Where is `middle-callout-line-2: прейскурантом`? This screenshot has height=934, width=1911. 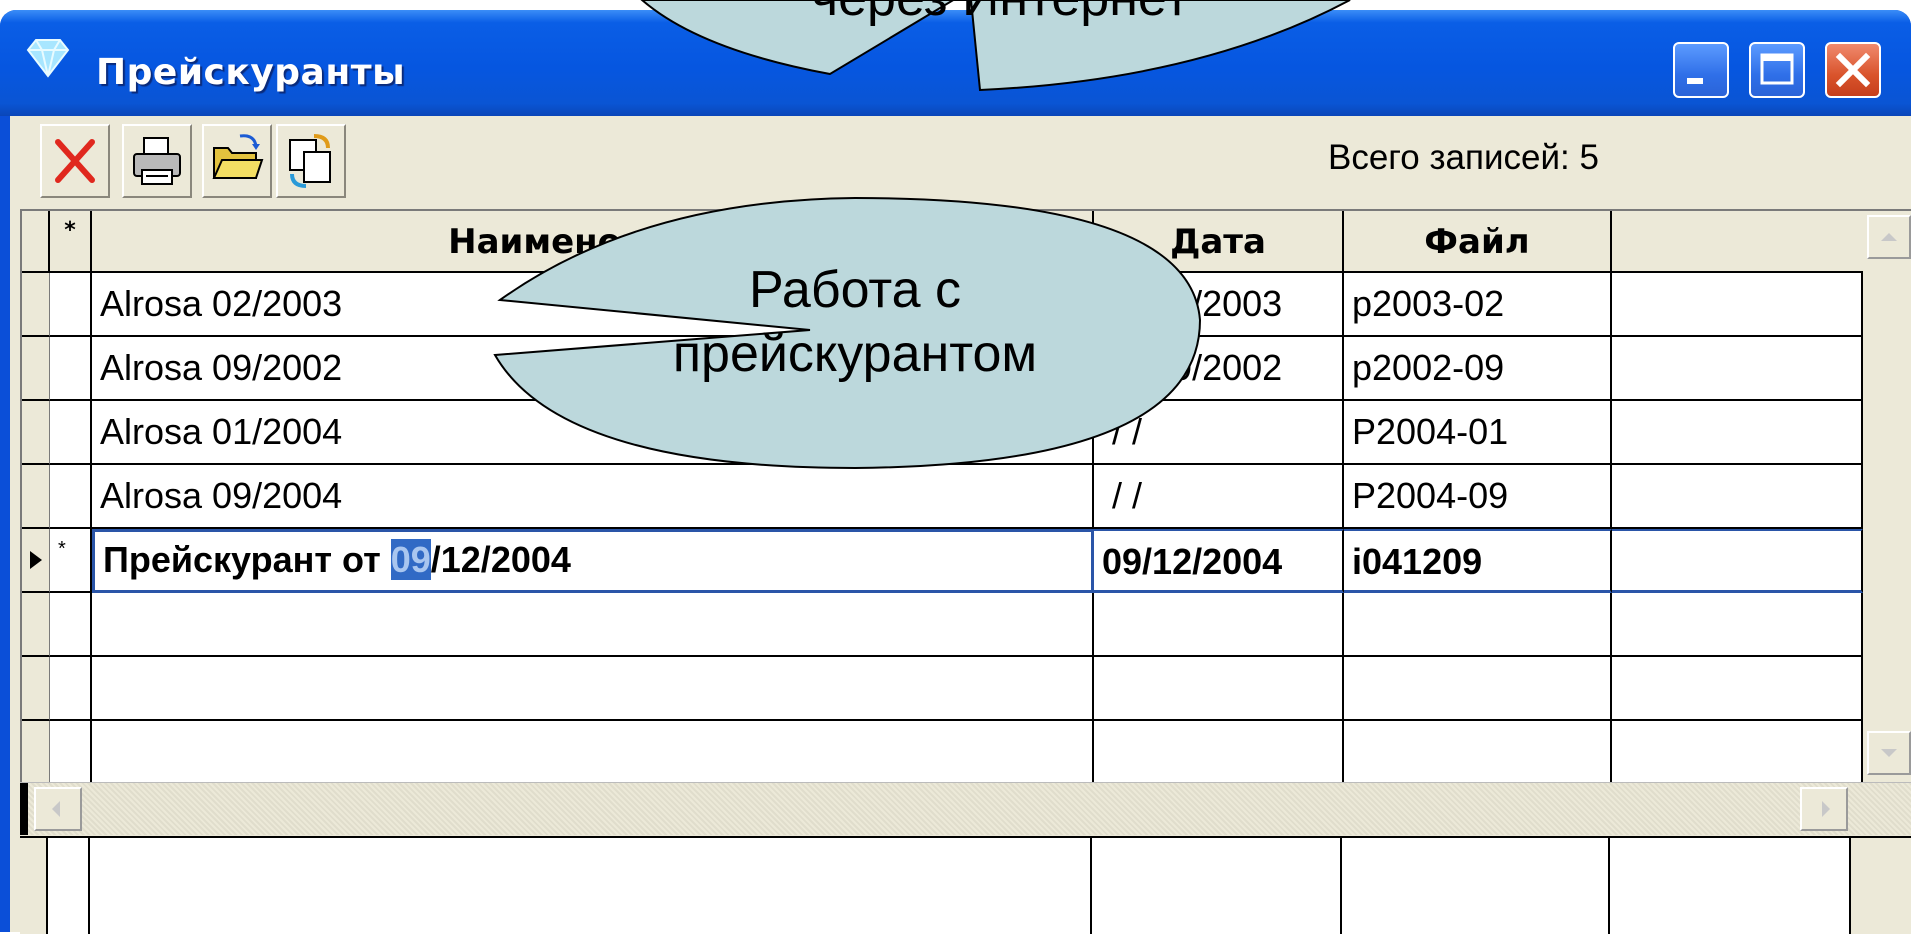 middle-callout-line-2: прейскурантом is located at coordinates (855, 354).